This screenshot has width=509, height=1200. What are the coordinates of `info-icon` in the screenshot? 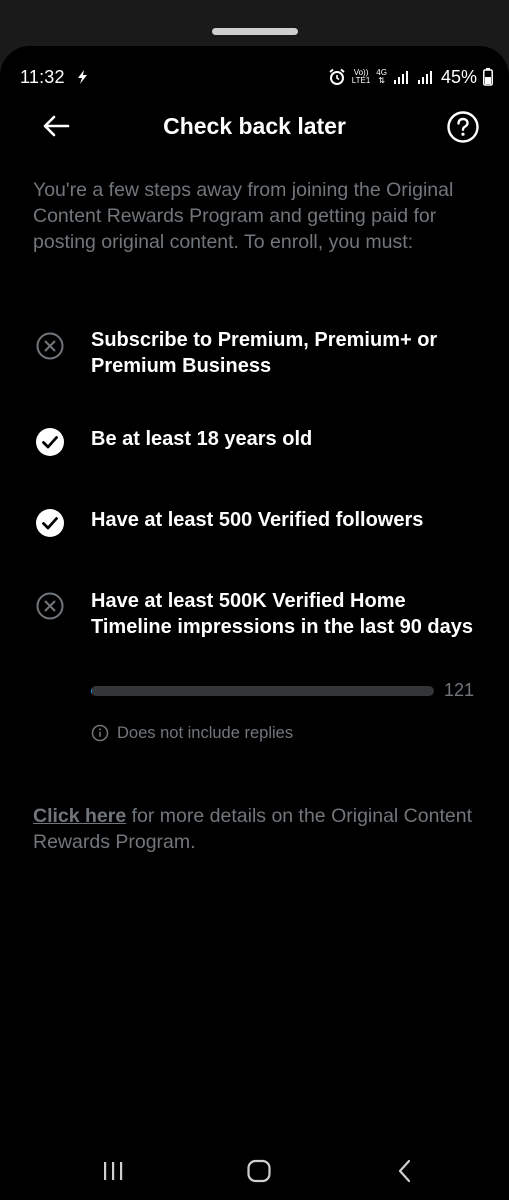 It's located at (100, 733).